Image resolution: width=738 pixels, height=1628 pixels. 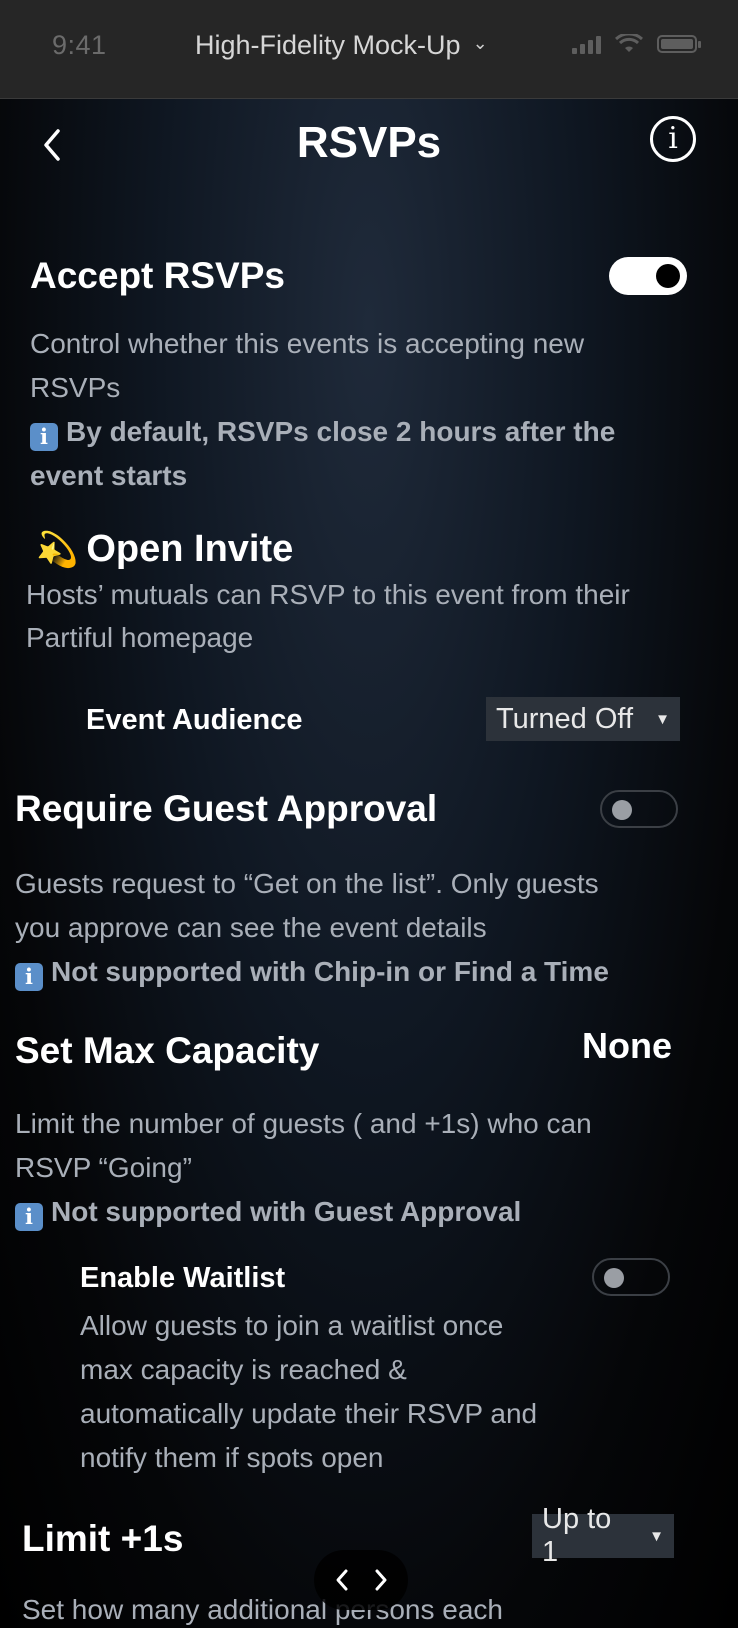 I want to click on event-audience-value: Turned Off, so click(x=565, y=718).